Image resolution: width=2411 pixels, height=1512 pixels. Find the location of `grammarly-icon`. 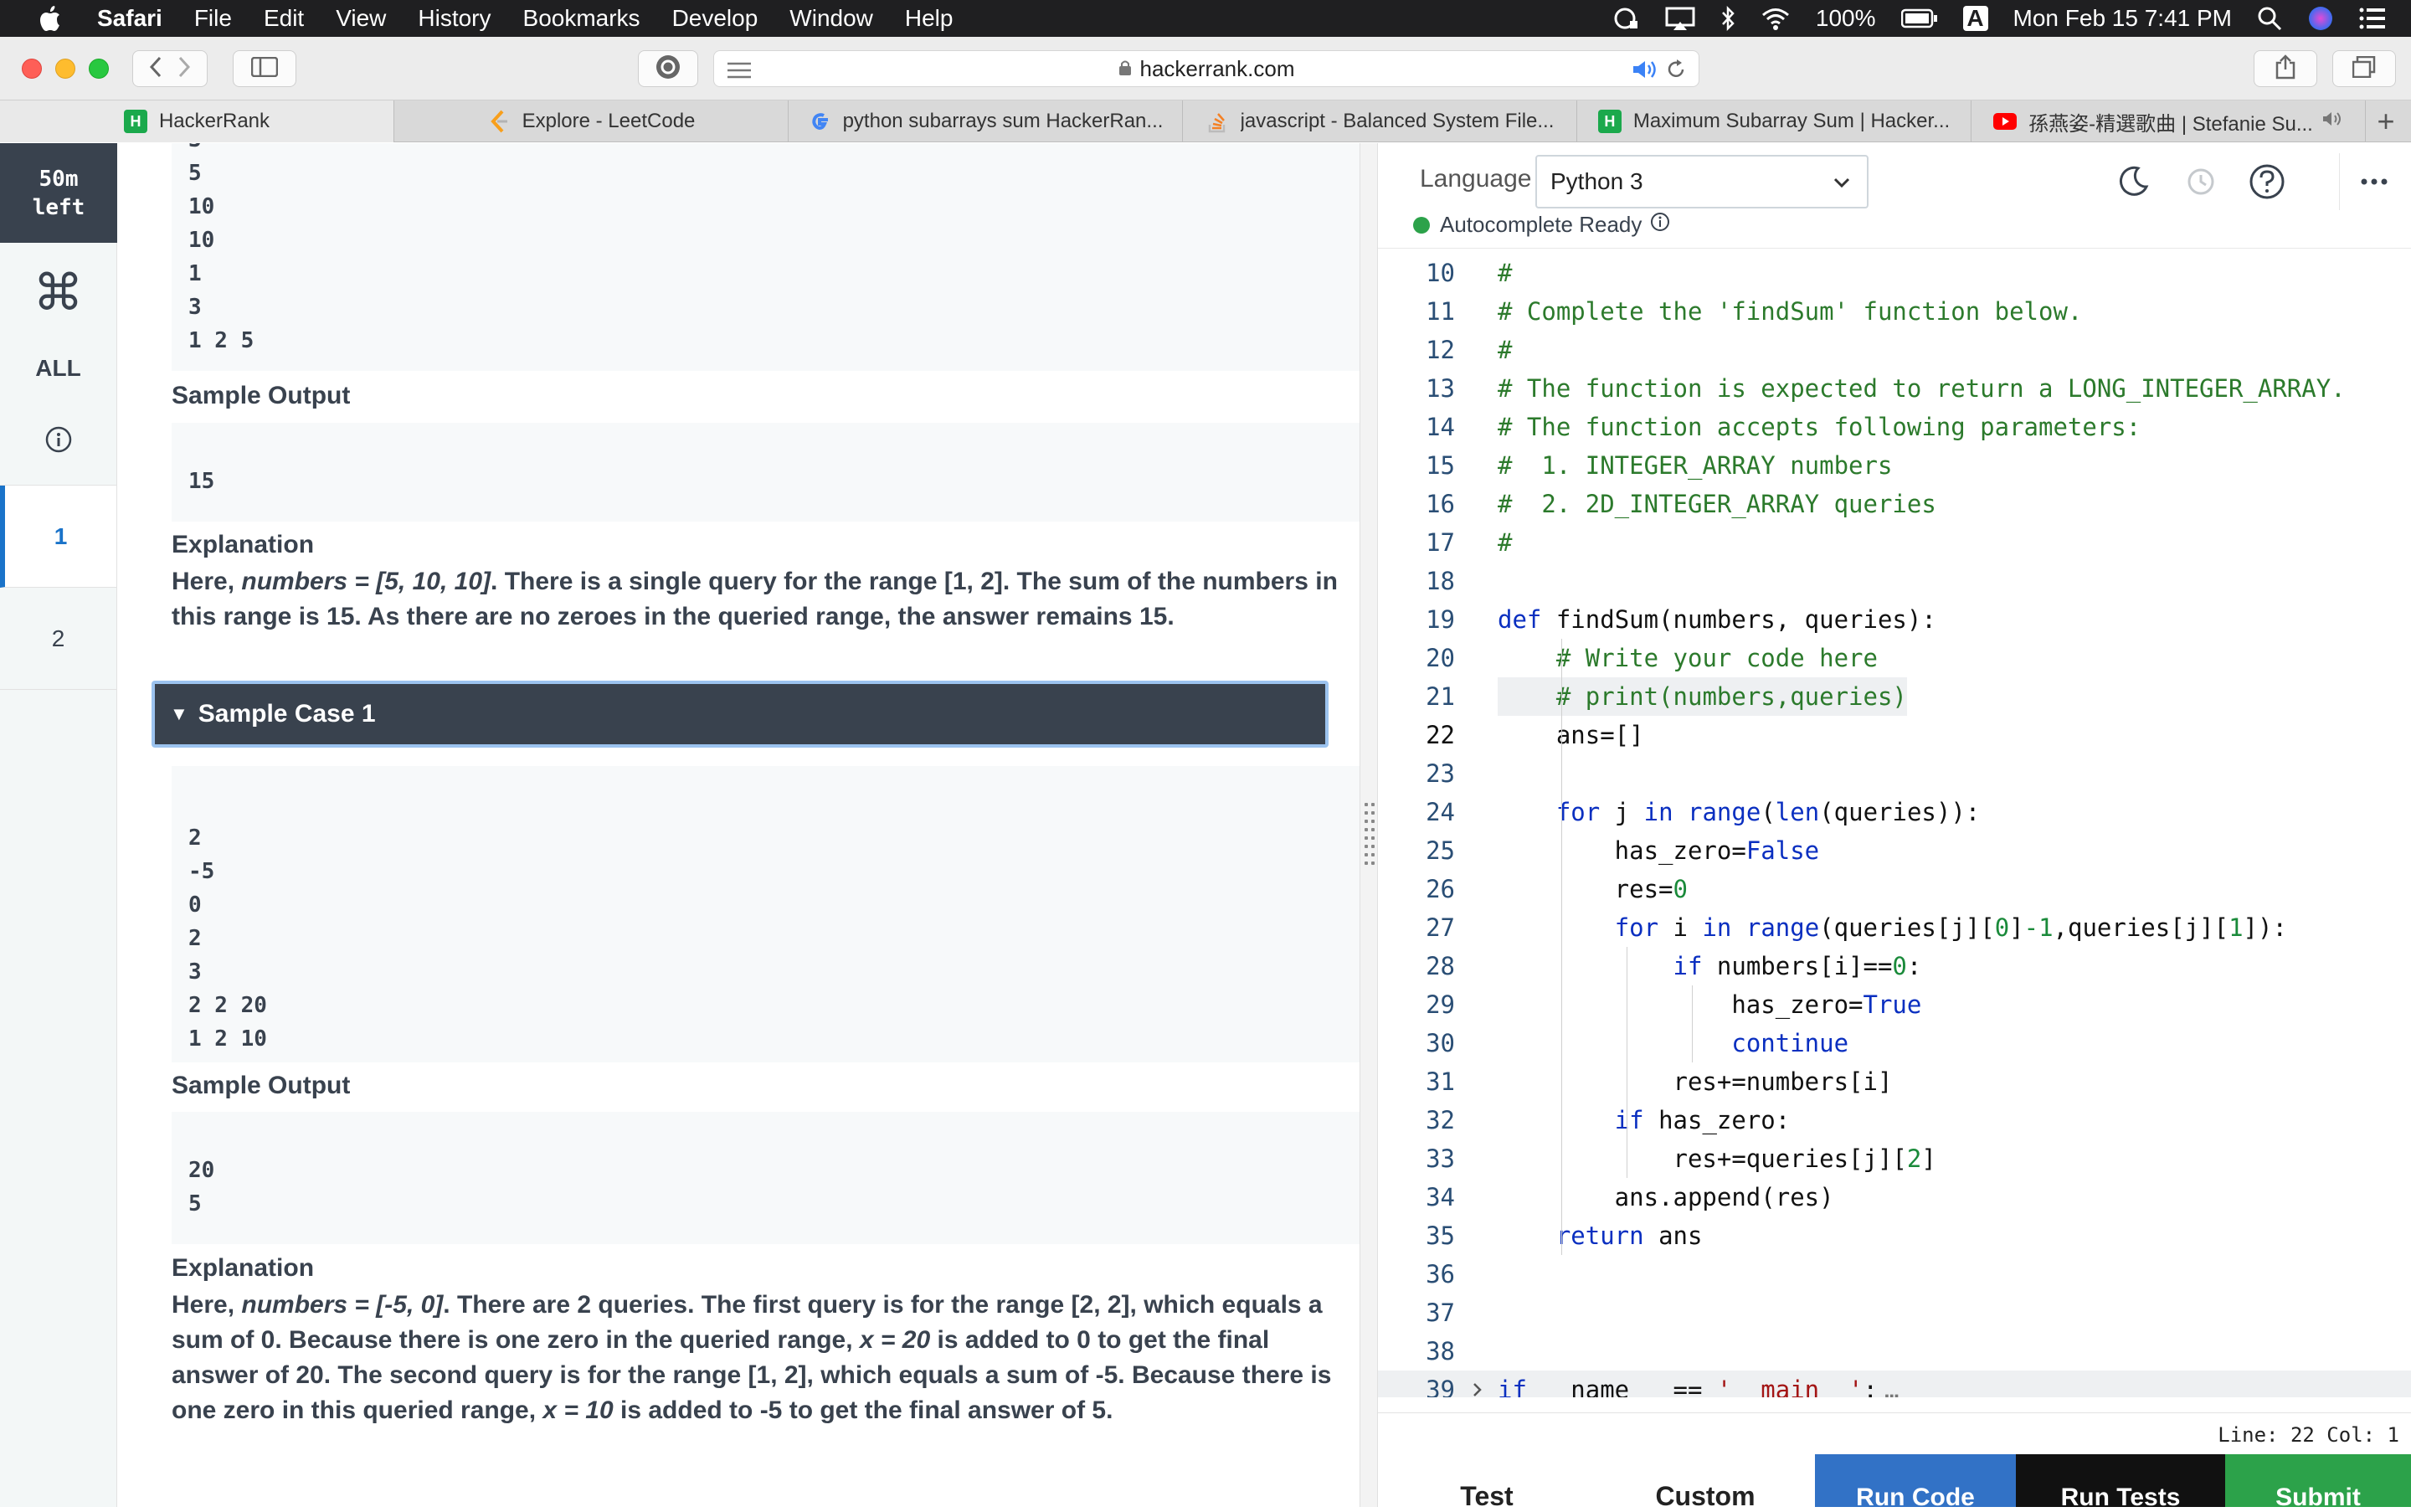

grammarly-icon is located at coordinates (1626, 18).